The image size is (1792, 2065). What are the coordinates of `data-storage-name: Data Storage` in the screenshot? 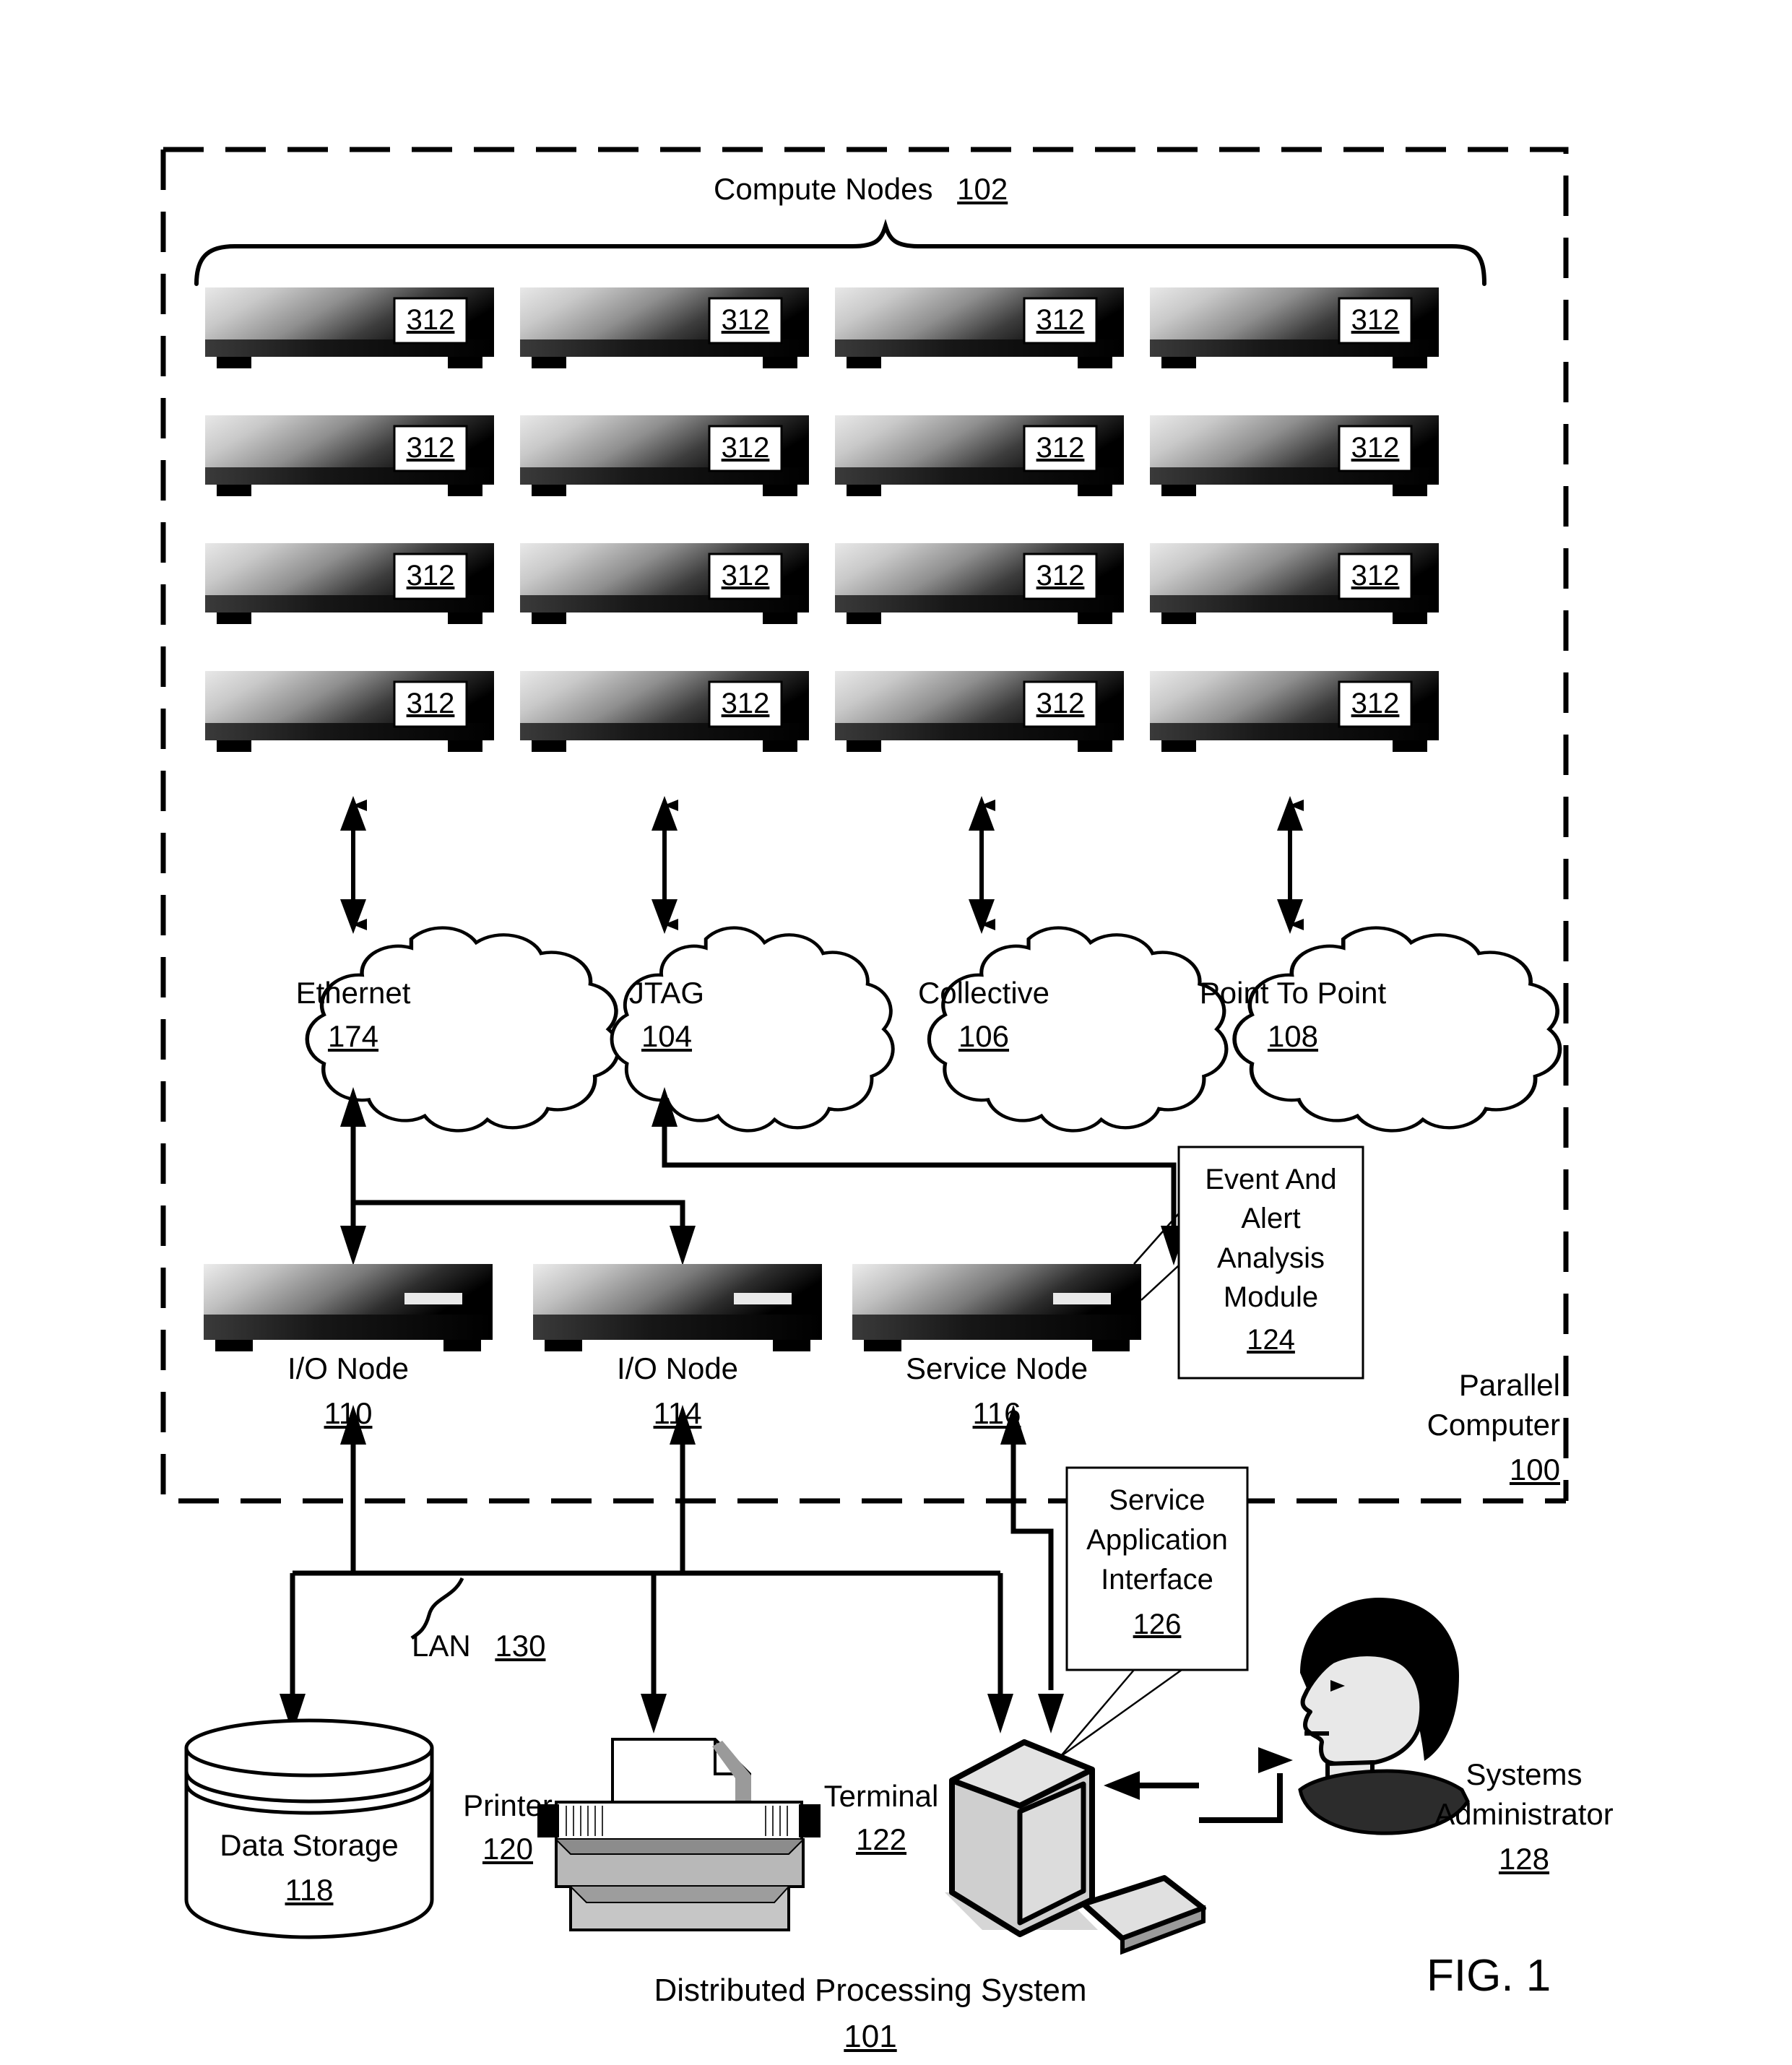 It's located at (309, 1845).